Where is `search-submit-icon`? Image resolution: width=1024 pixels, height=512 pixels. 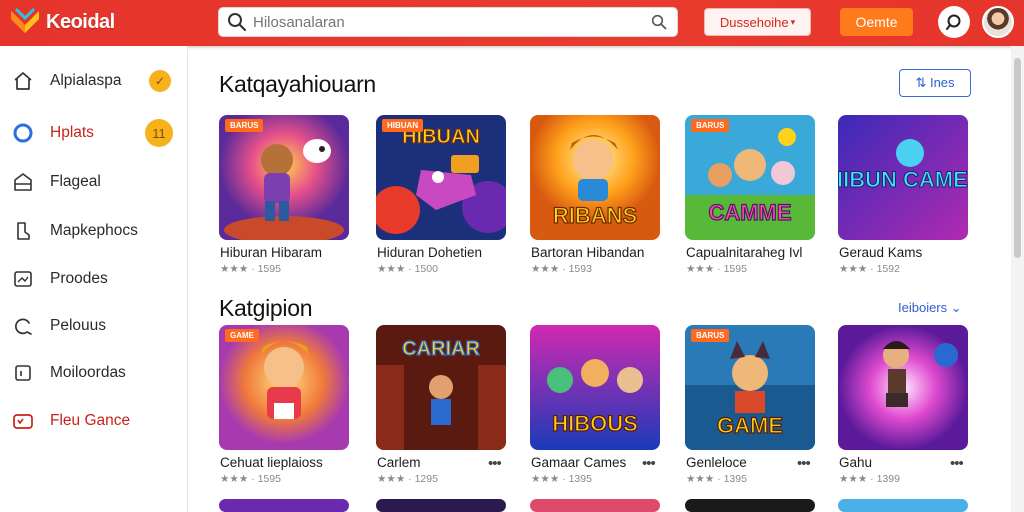
search-submit-icon is located at coordinates (659, 22).